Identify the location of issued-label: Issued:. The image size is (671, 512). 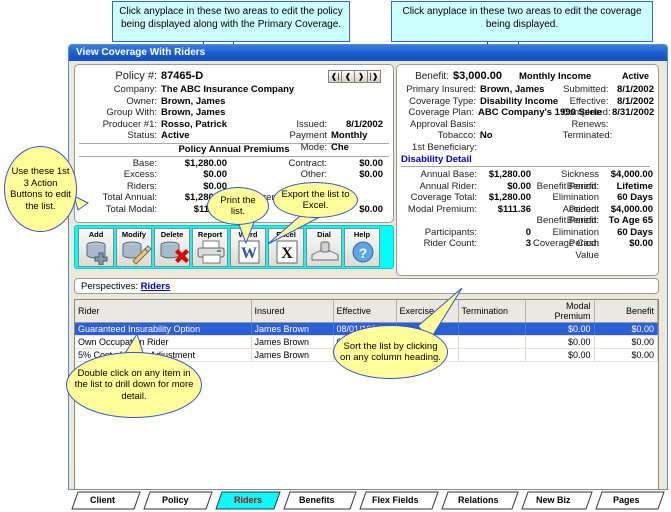
(311, 124).